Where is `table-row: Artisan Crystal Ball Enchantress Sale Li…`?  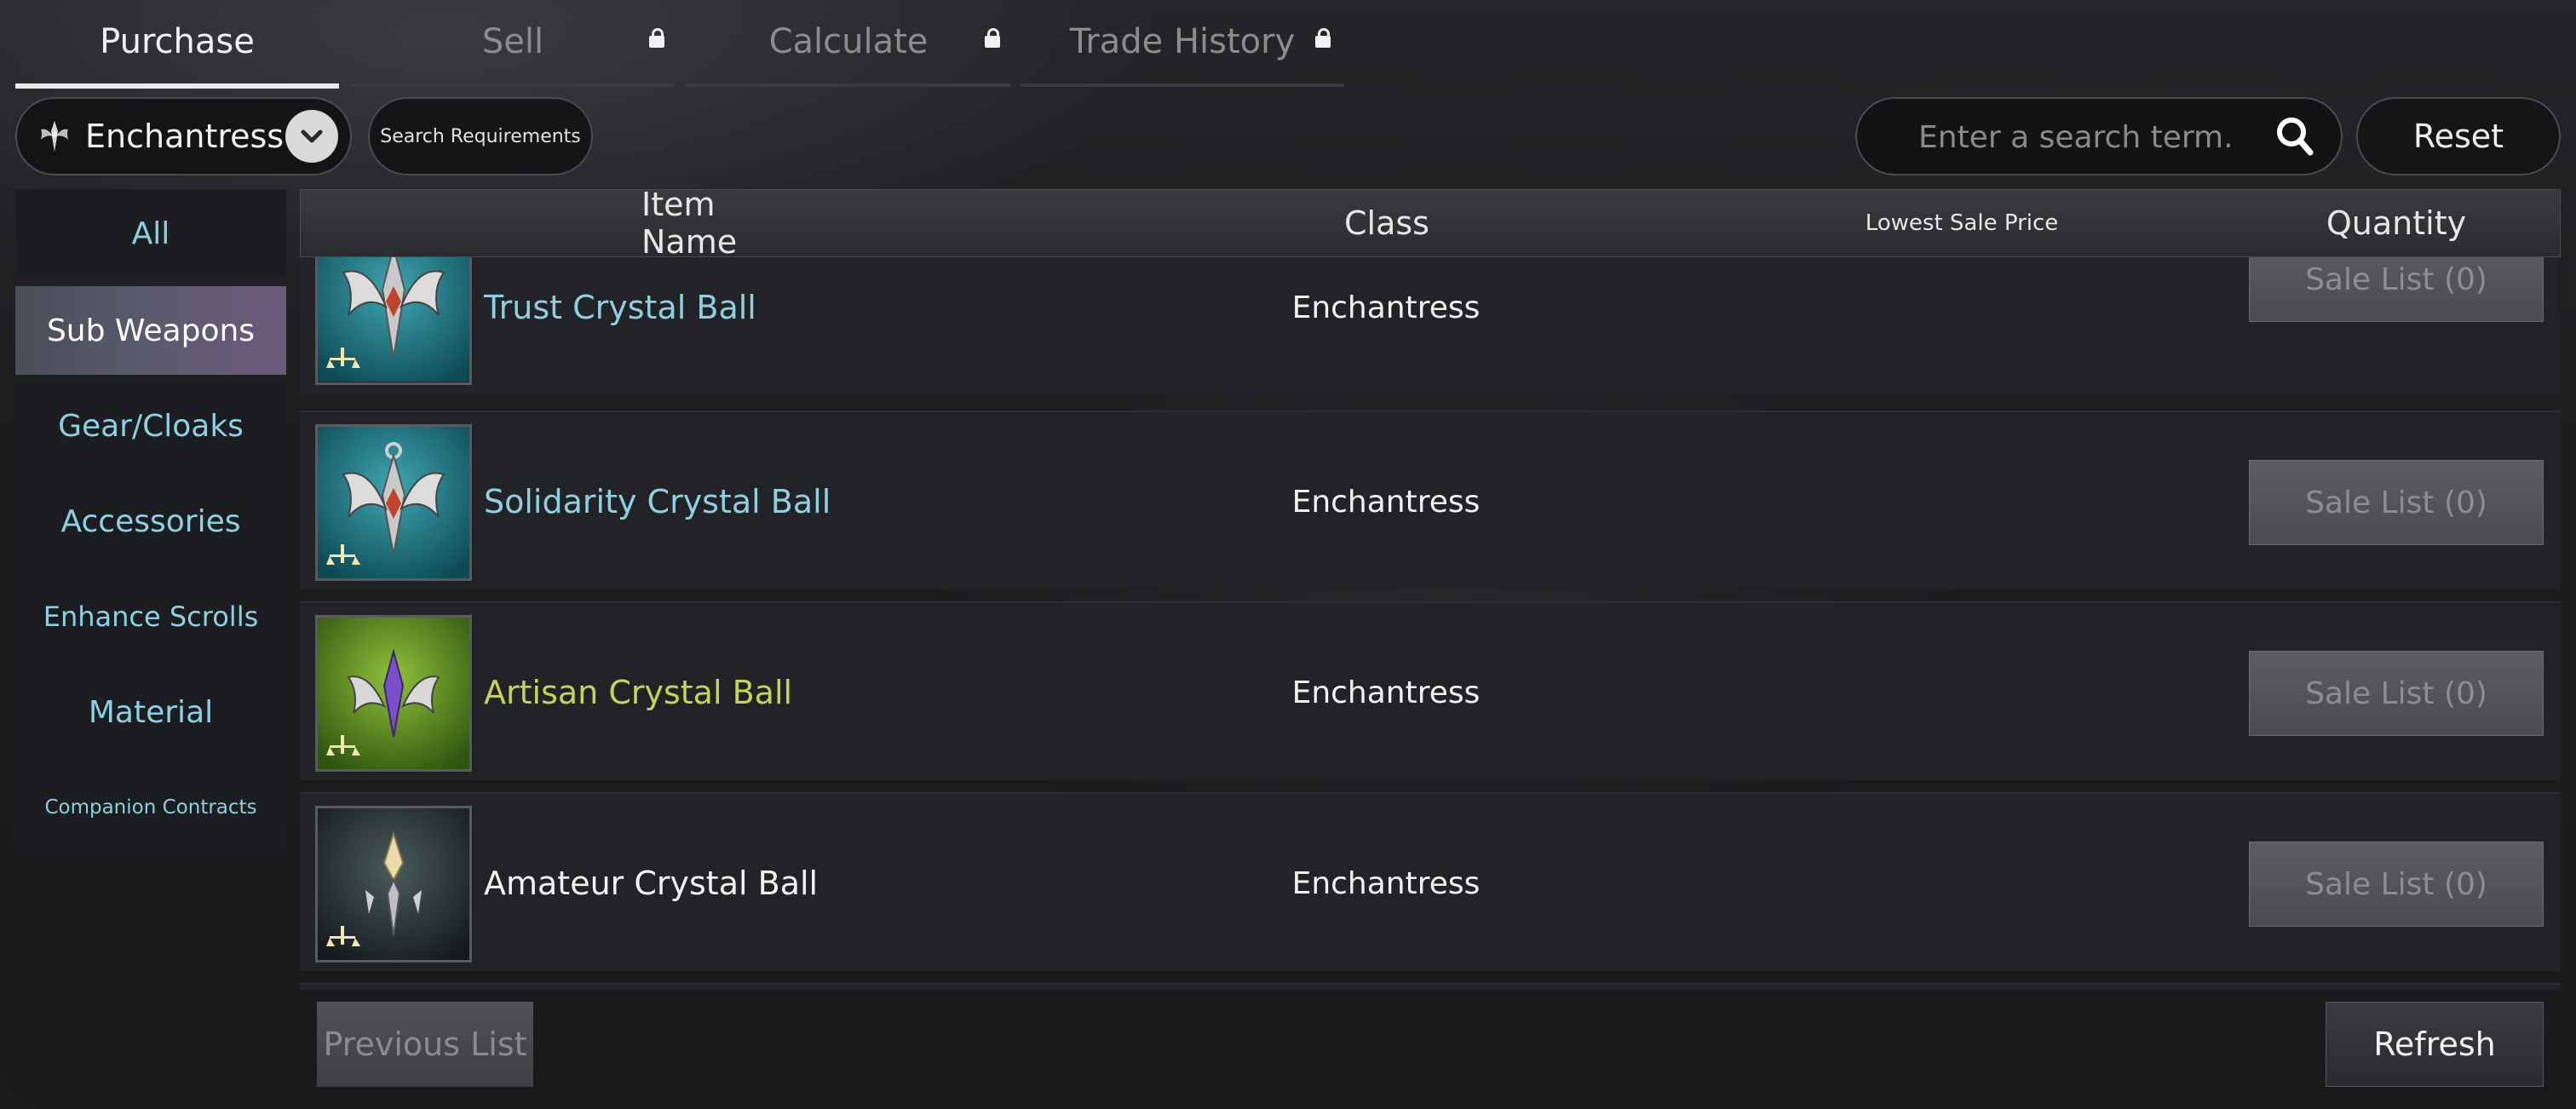 table-row: Artisan Crystal Ball Enchantress Sale Li… is located at coordinates (1430, 690).